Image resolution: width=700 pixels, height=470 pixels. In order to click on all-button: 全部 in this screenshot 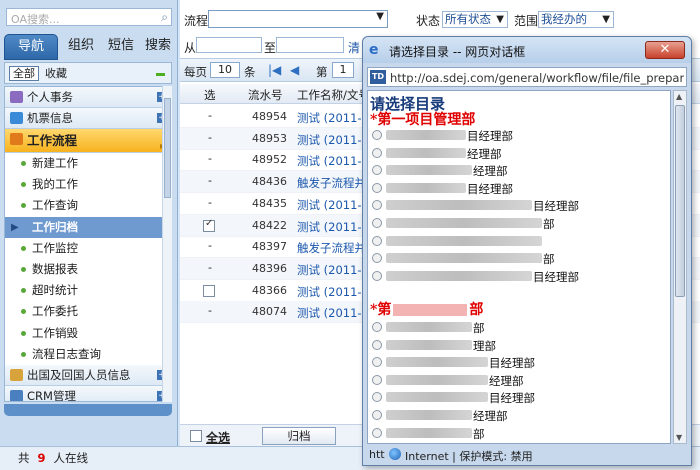, I will do `click(24, 73)`.